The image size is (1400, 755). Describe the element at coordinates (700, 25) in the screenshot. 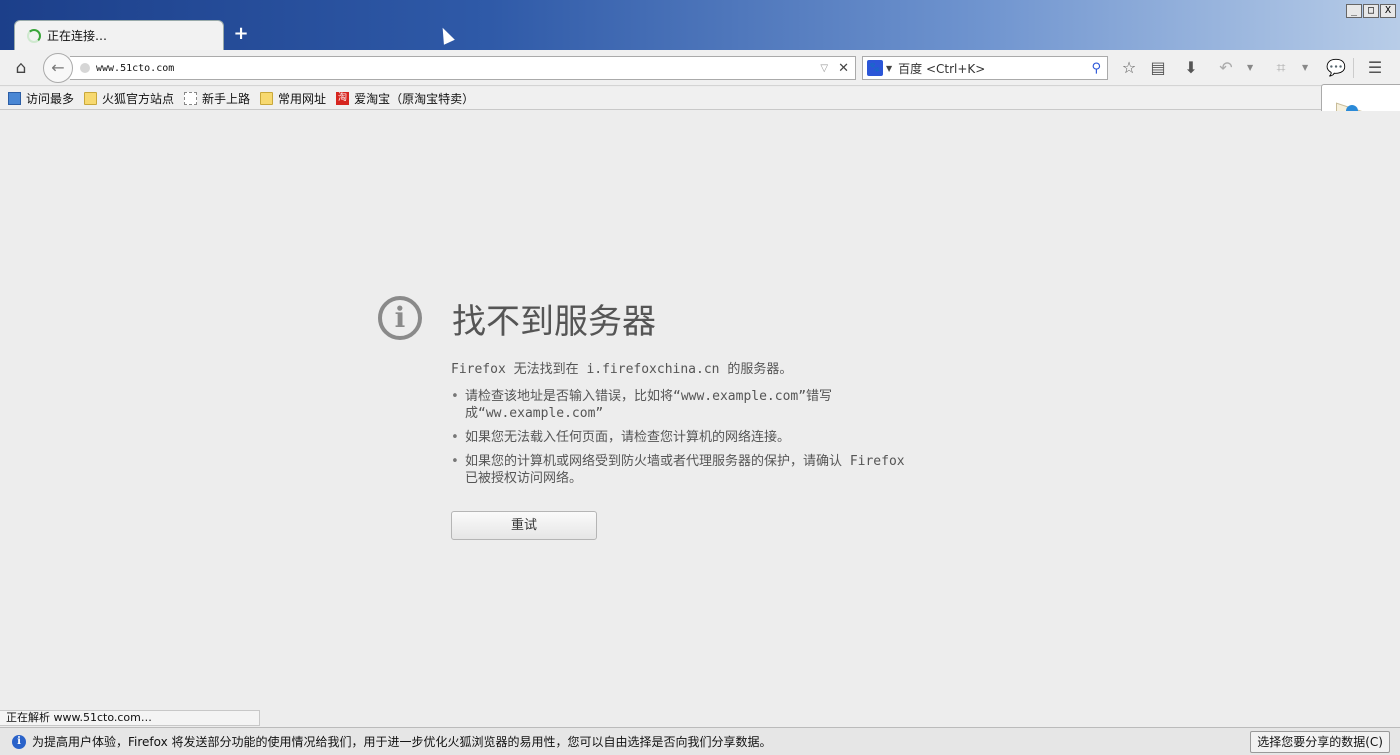

I see `title-bar: _ □ X 正在连接… +` at that location.